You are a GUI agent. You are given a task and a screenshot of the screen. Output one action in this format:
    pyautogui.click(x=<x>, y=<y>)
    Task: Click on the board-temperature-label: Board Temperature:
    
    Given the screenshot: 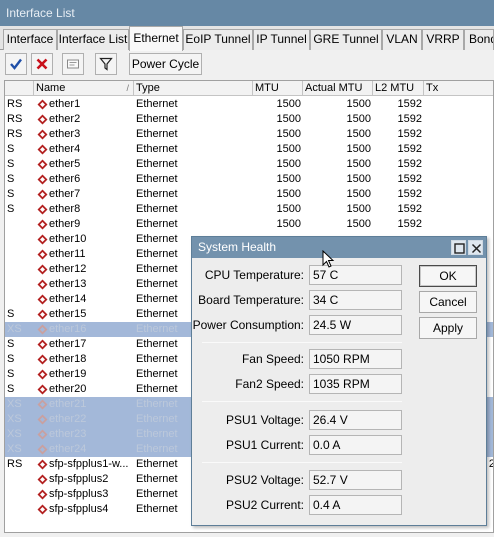 What is the action you would take?
    pyautogui.click(x=251, y=300)
    